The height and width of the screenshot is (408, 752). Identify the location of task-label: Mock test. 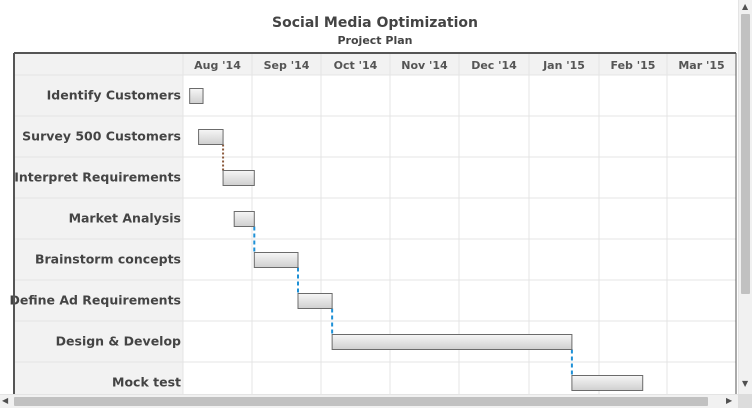
(146, 382).